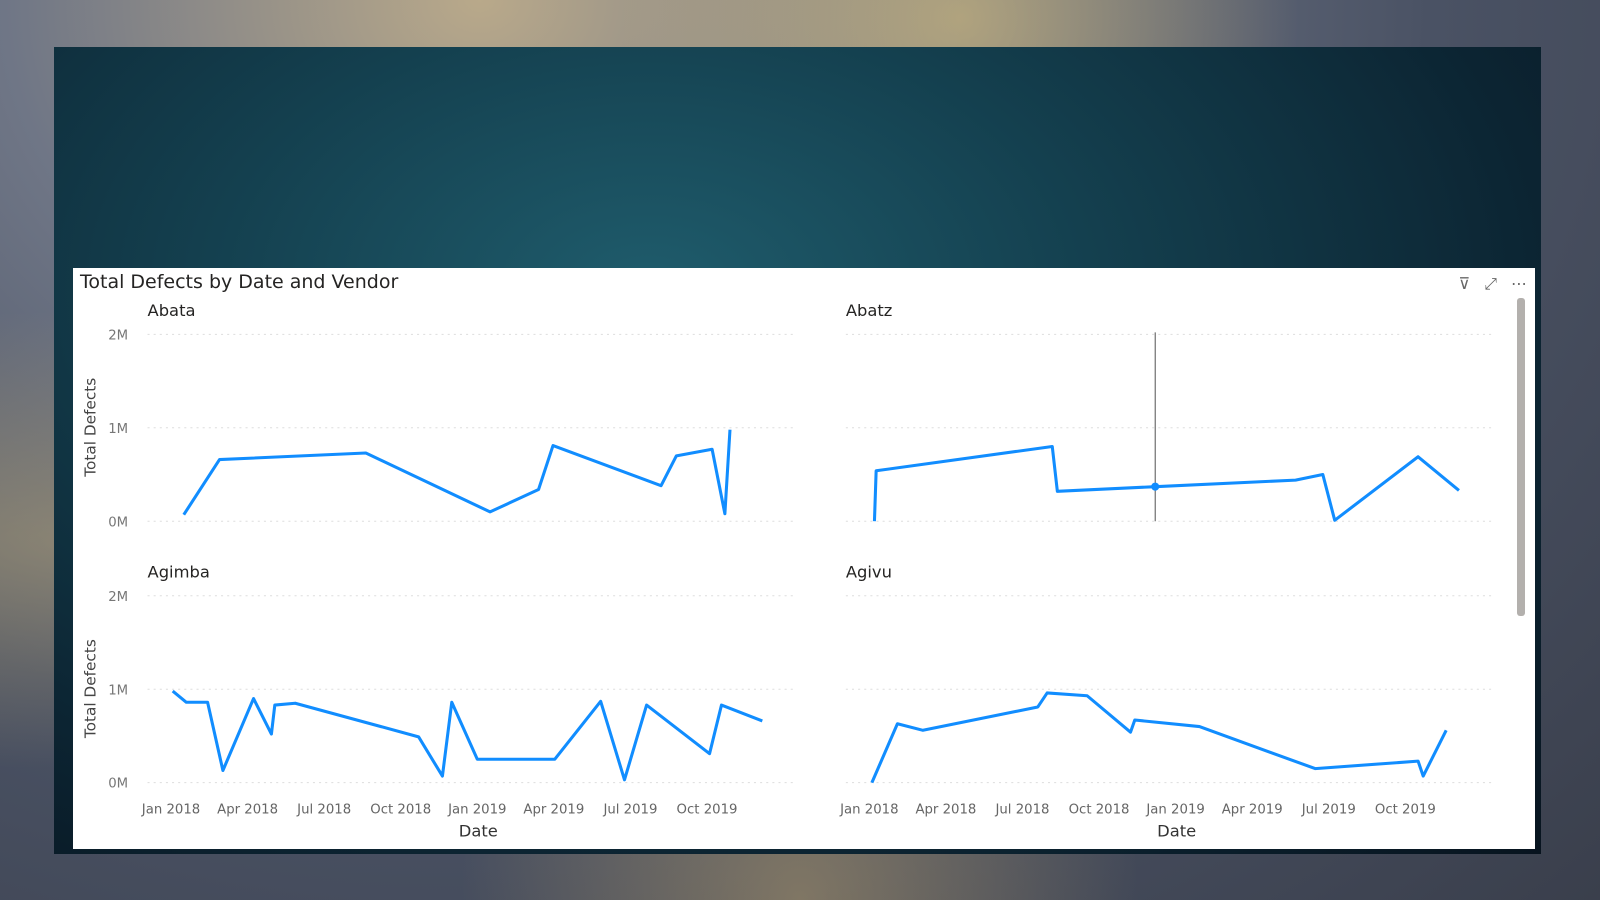 The height and width of the screenshot is (900, 1600). I want to click on focus-mode-icon: ⤢, so click(1490, 284).